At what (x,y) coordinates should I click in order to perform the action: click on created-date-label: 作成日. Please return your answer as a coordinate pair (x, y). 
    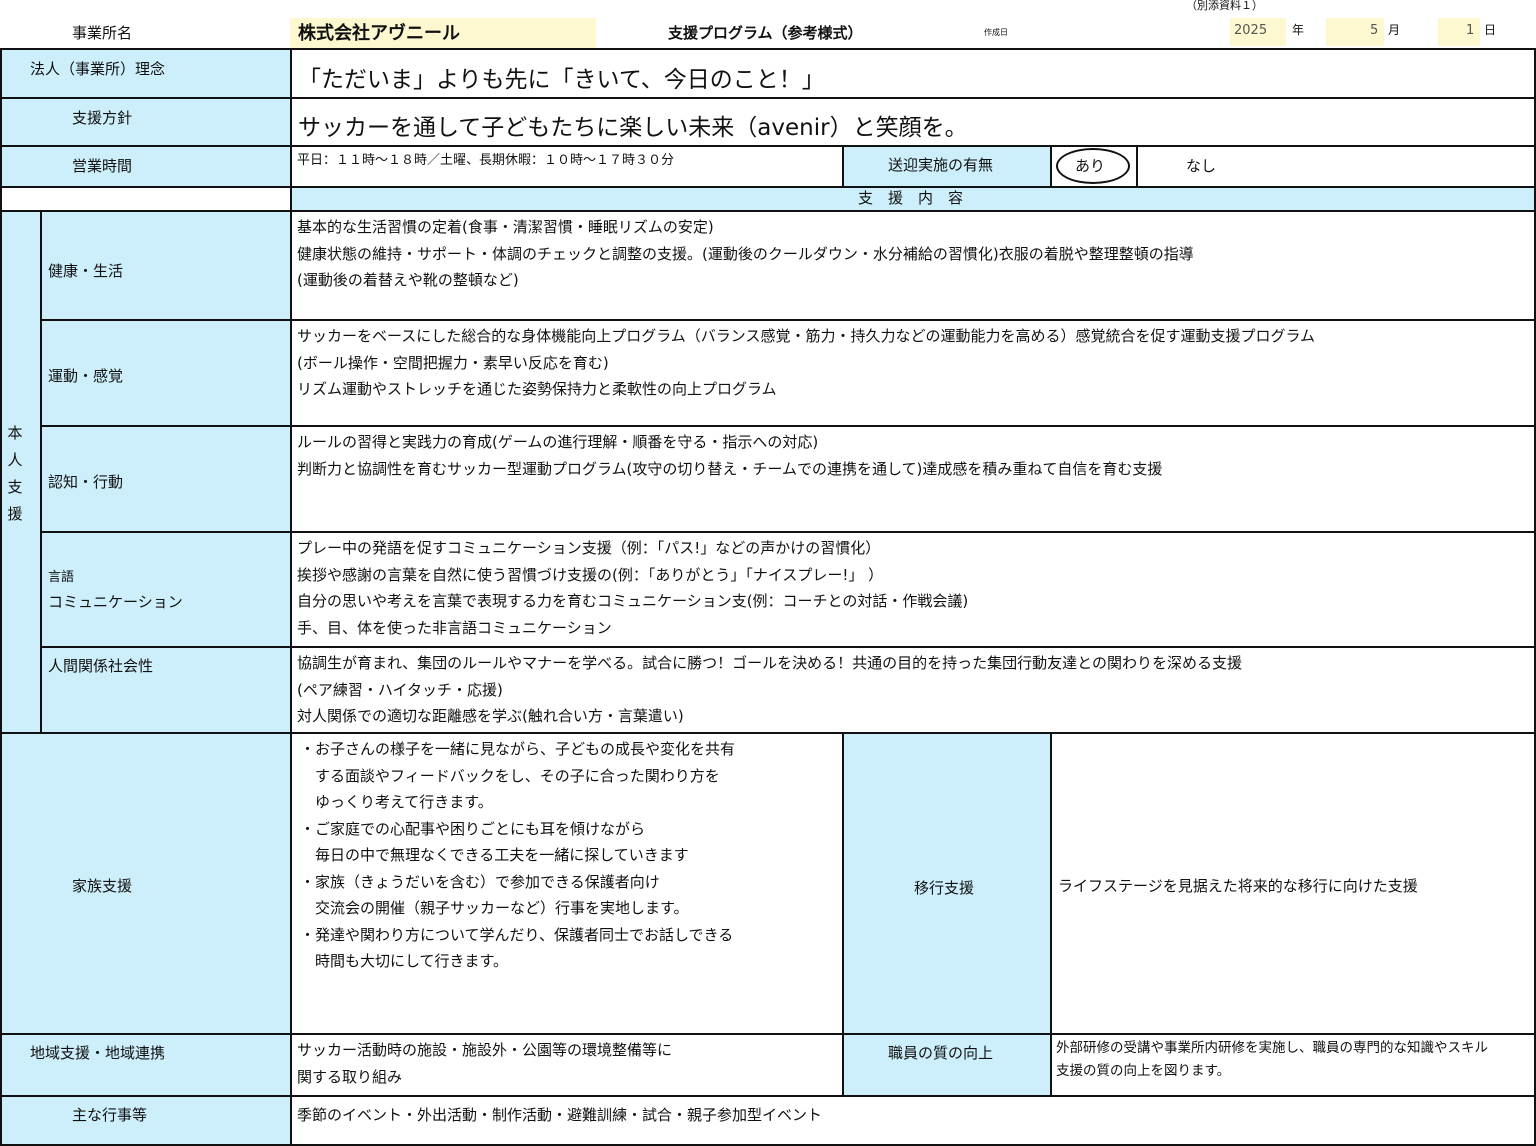
    Looking at the image, I should click on (996, 32).